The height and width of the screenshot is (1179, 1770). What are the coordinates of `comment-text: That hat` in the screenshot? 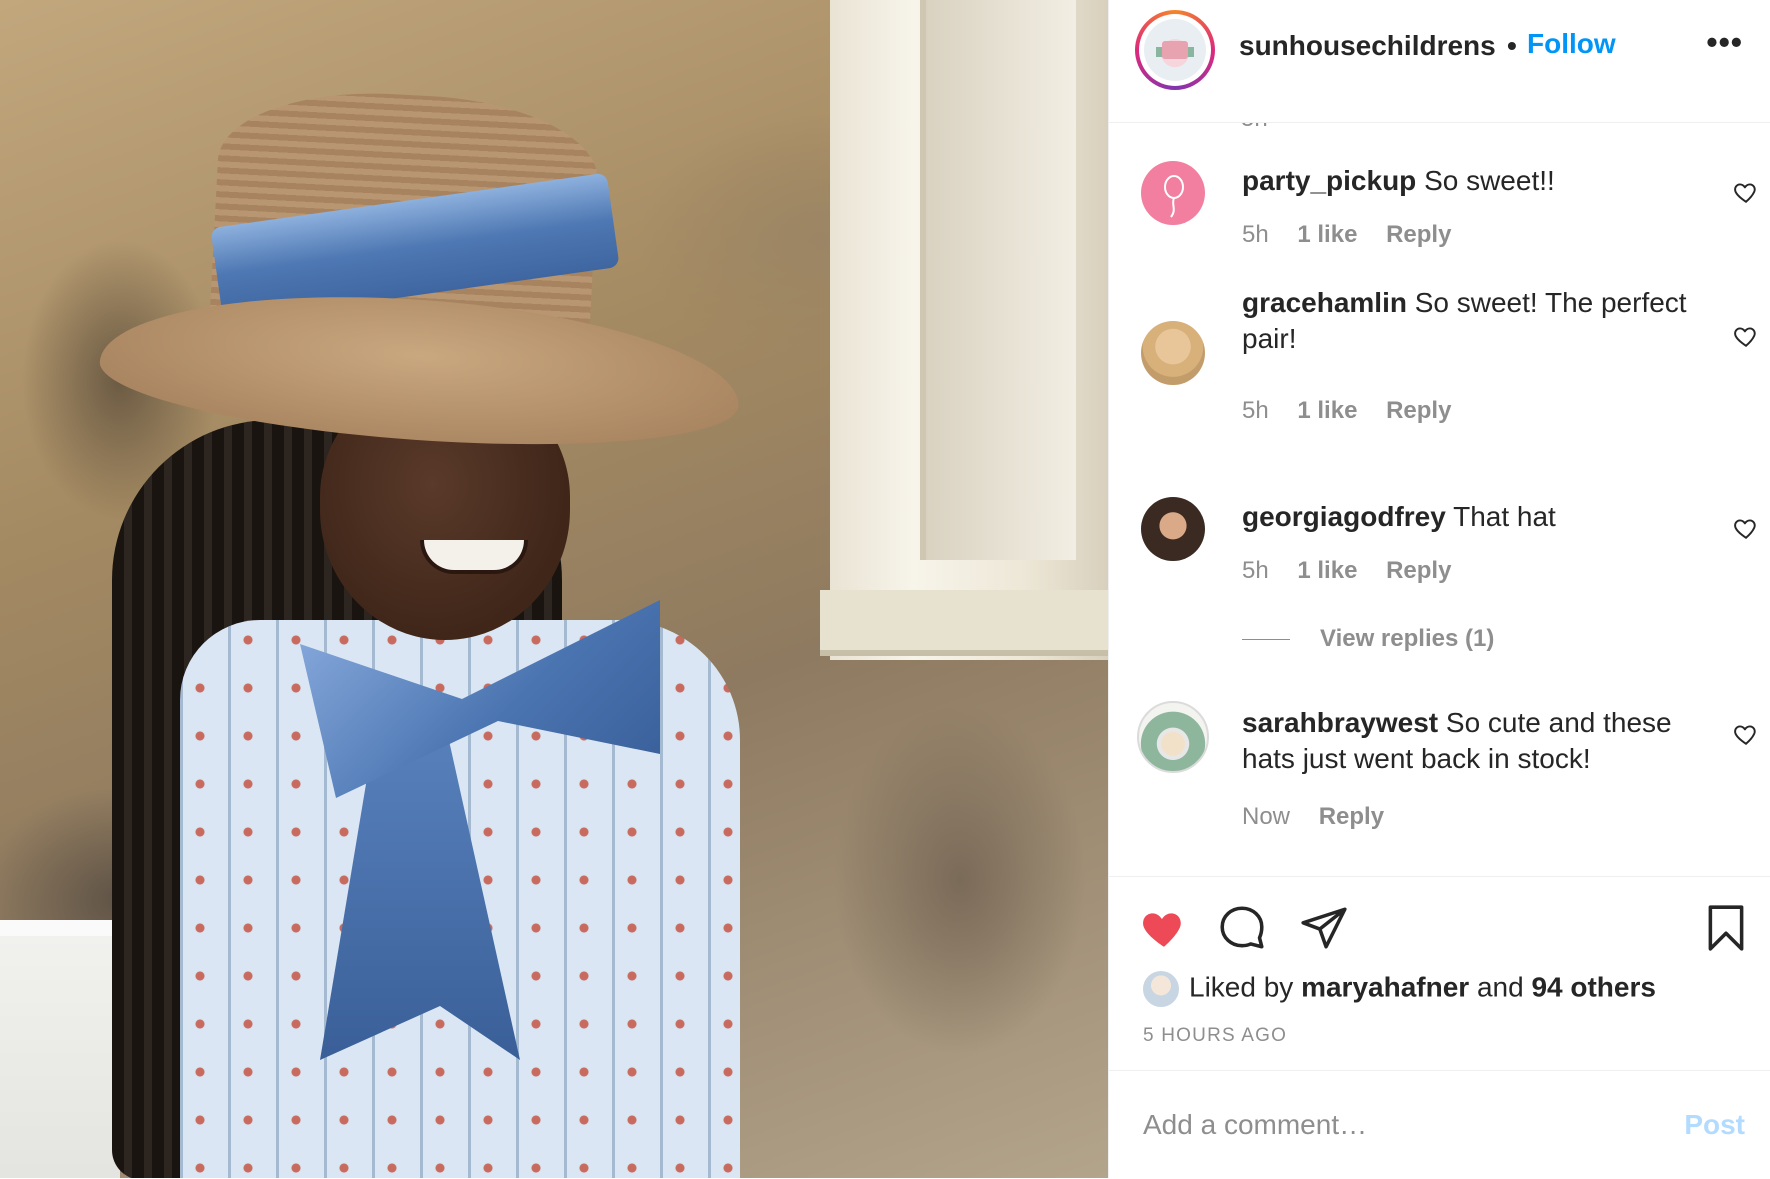 It's located at (1504, 516).